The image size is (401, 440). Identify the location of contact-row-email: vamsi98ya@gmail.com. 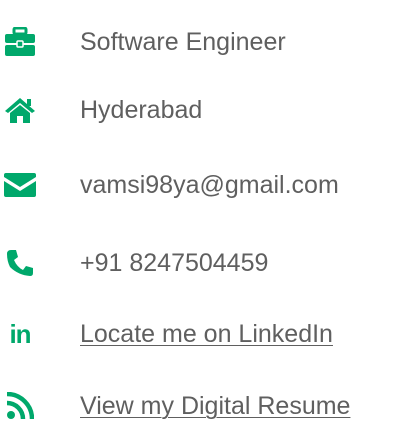
(200, 185).